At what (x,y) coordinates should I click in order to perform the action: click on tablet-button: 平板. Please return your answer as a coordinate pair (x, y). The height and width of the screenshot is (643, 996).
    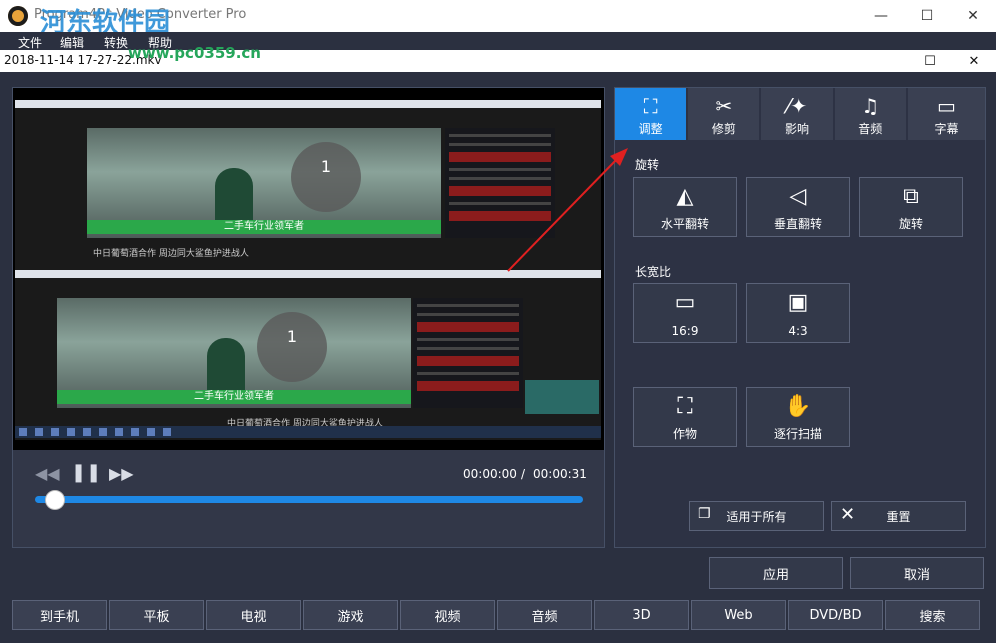
    Looking at the image, I should click on (156, 615).